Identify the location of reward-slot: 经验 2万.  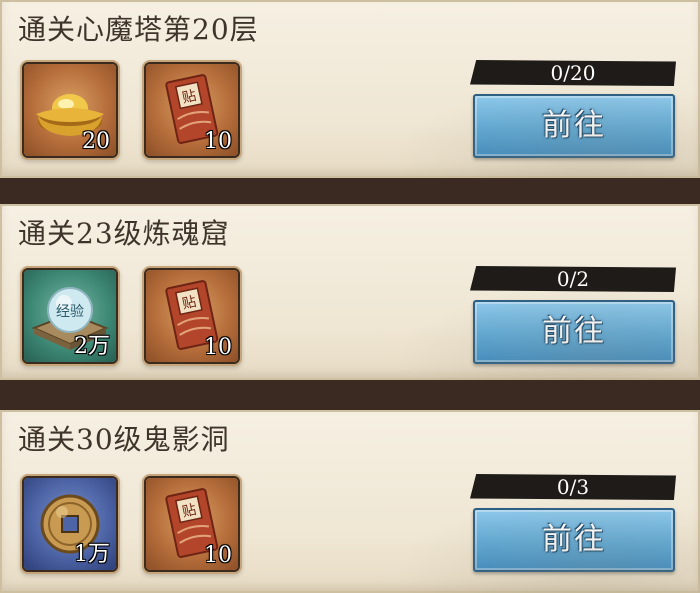
(70, 316).